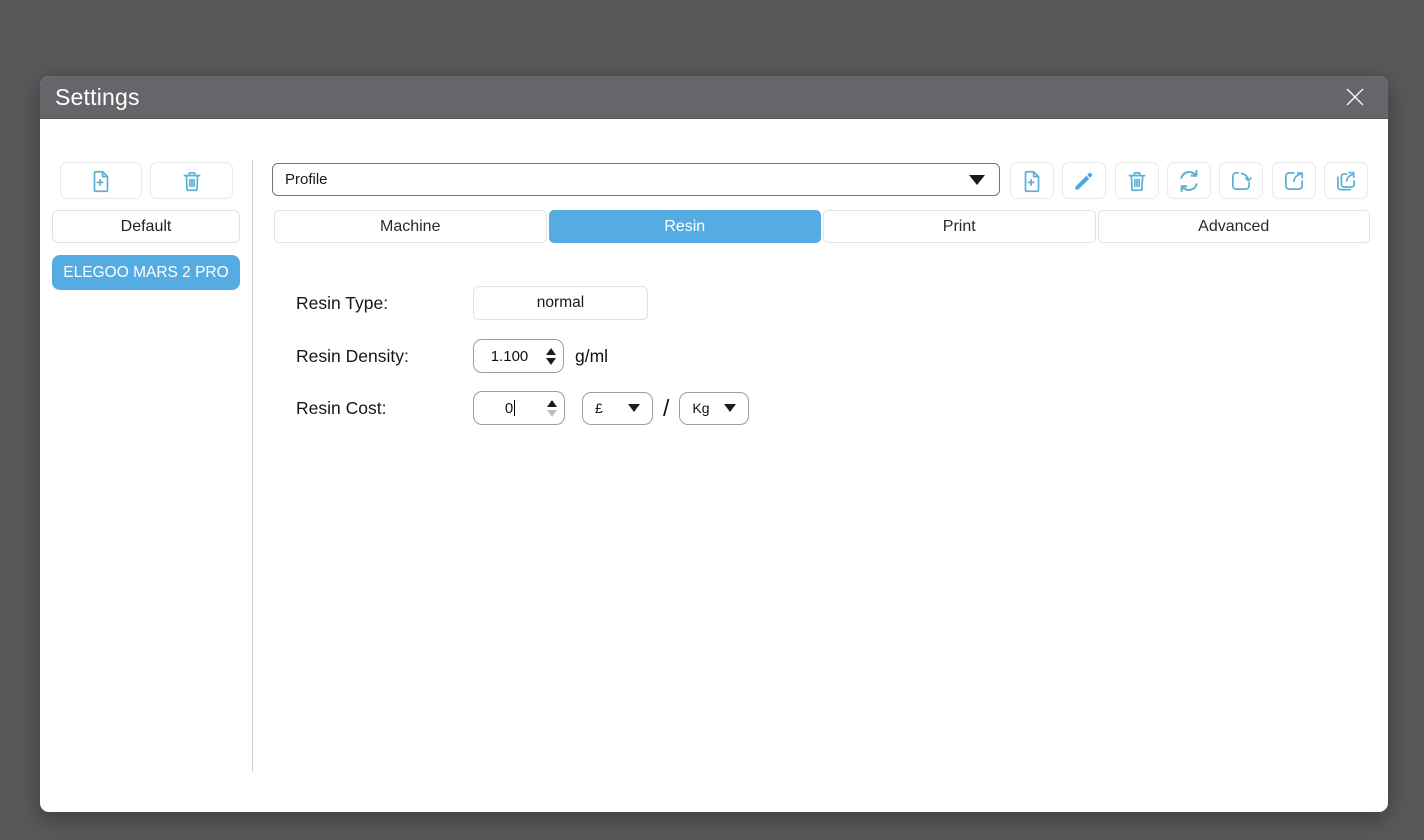 Image resolution: width=1424 pixels, height=840 pixels. What do you see at coordinates (506, 356) in the screenshot?
I see `resin-density-value: 1.100` at bounding box center [506, 356].